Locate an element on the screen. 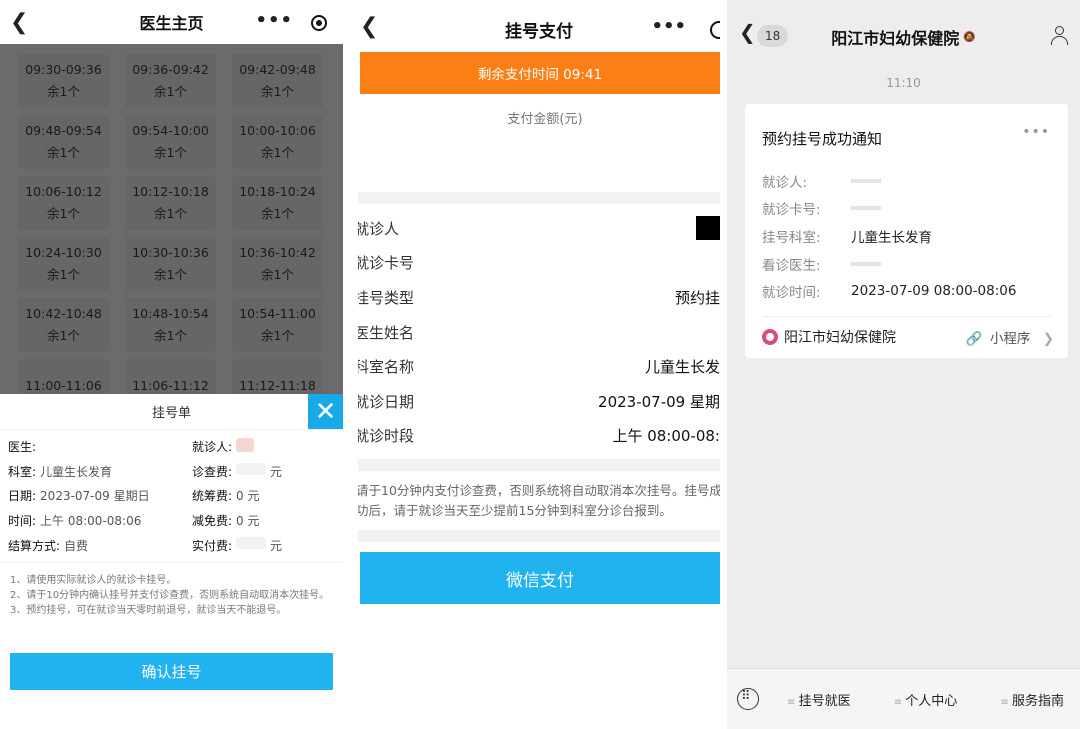 The image size is (1080, 729). patient-label: 就诊人: is located at coordinates (212, 446).